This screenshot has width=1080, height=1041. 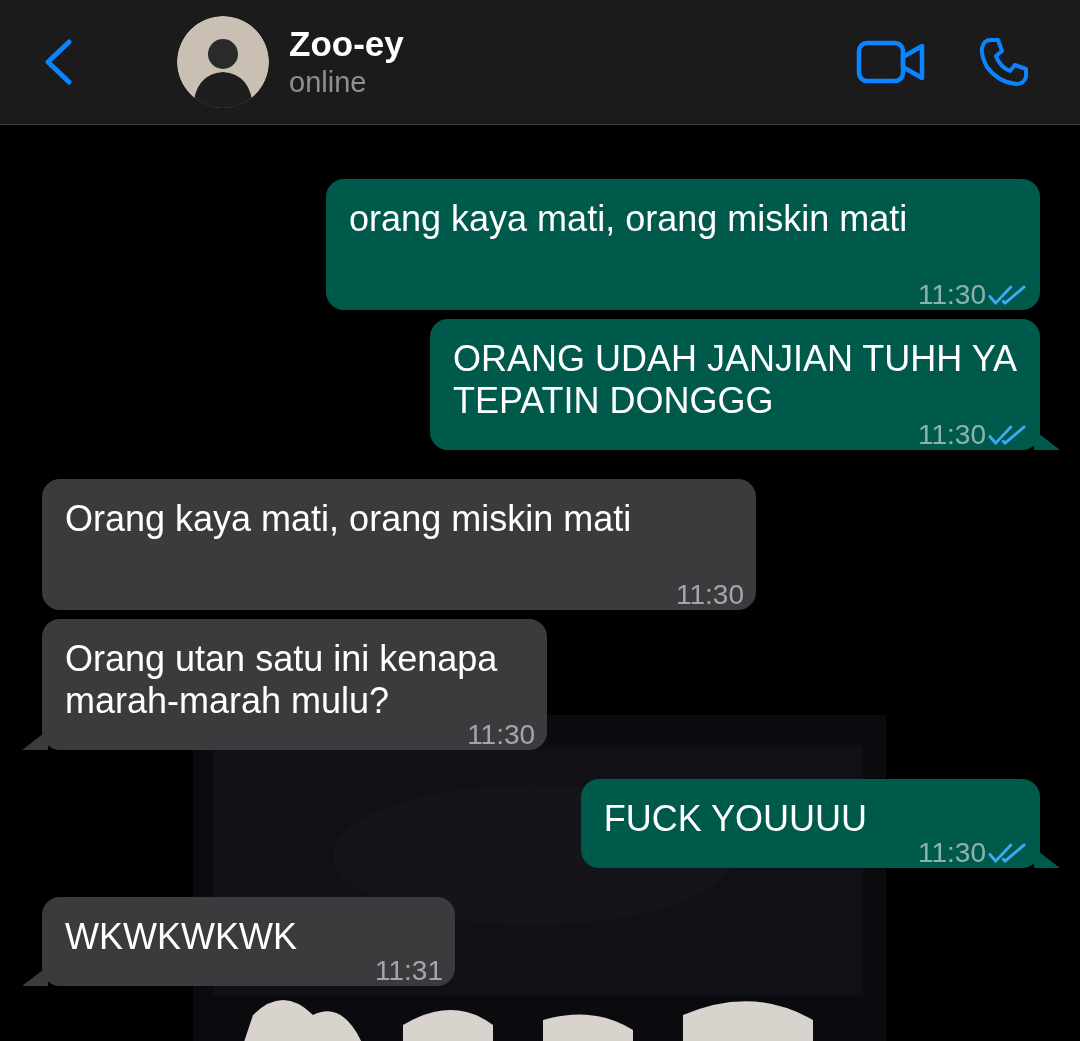 What do you see at coordinates (735, 818) in the screenshot?
I see `message-text: FUCK YOUUUU` at bounding box center [735, 818].